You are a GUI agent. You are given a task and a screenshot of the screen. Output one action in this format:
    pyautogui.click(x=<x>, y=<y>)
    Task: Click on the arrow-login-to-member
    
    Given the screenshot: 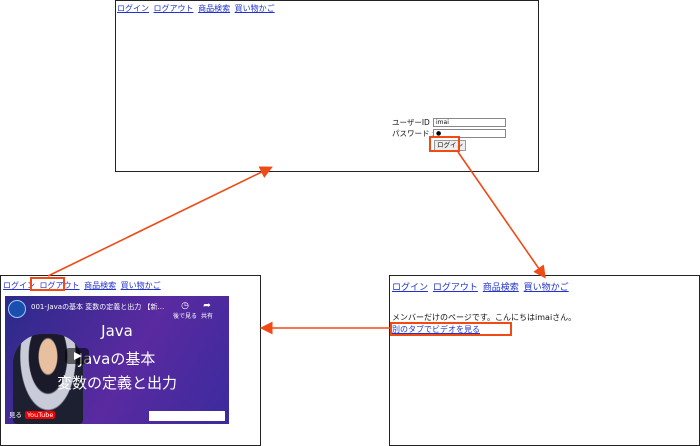 What is the action you would take?
    pyautogui.click(x=501, y=215)
    